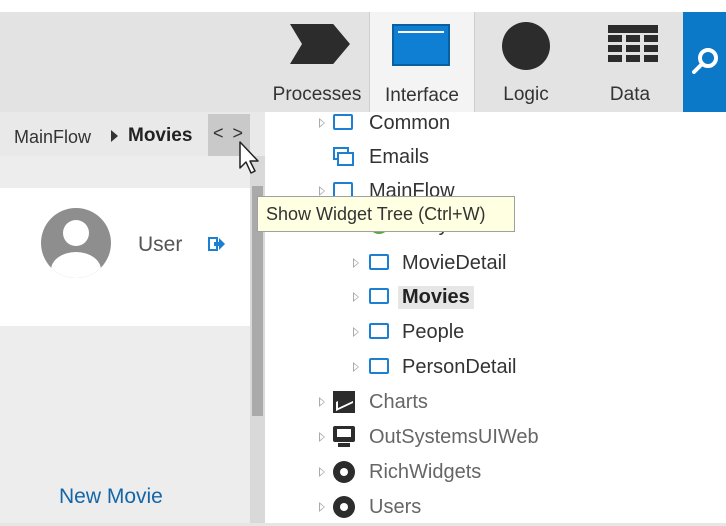 The width and height of the screenshot is (726, 526). I want to click on tab-logic: Logic, so click(526, 62).